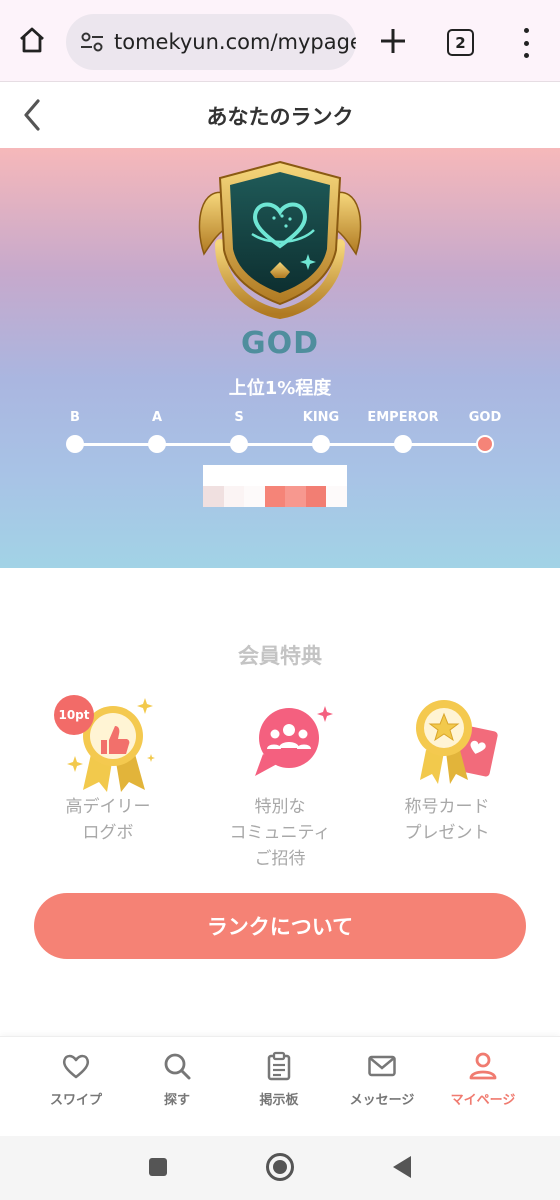  I want to click on home-icon, so click(32, 40).